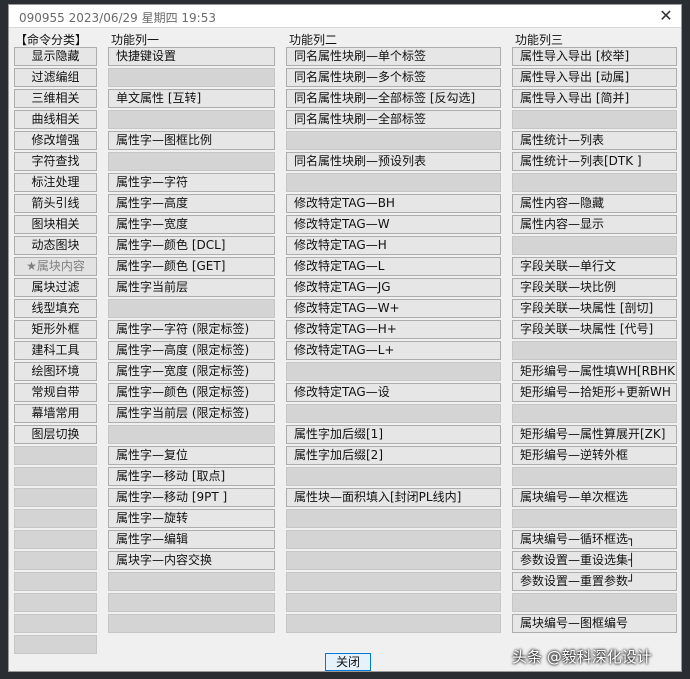 Image resolution: width=690 pixels, height=679 pixels. Describe the element at coordinates (393, 161) in the screenshot. I see `col2-button: 同名属性块刷—预设列表` at that location.